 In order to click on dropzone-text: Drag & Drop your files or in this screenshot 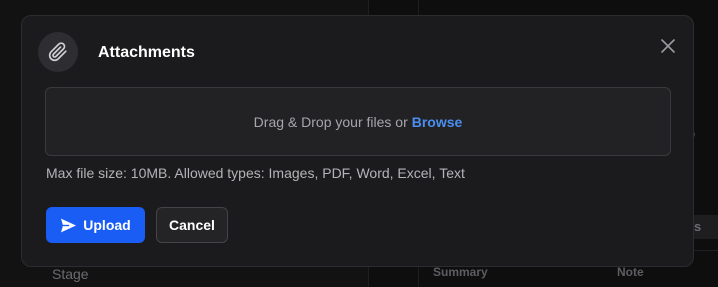, I will do `click(330, 121)`.